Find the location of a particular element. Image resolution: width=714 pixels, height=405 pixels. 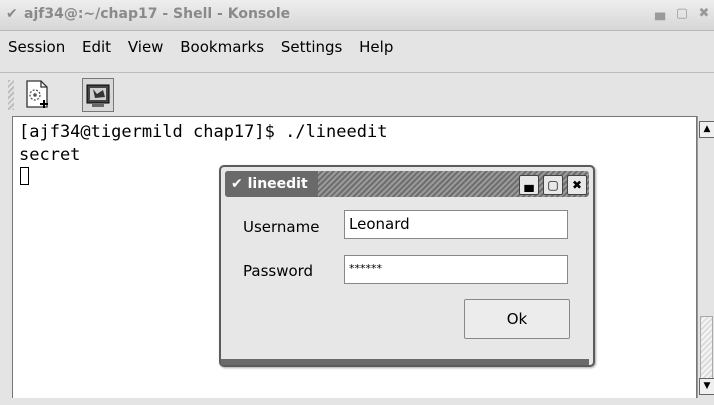

vertical-scrollbar: ▲ ▼ is located at coordinates (705, 258).